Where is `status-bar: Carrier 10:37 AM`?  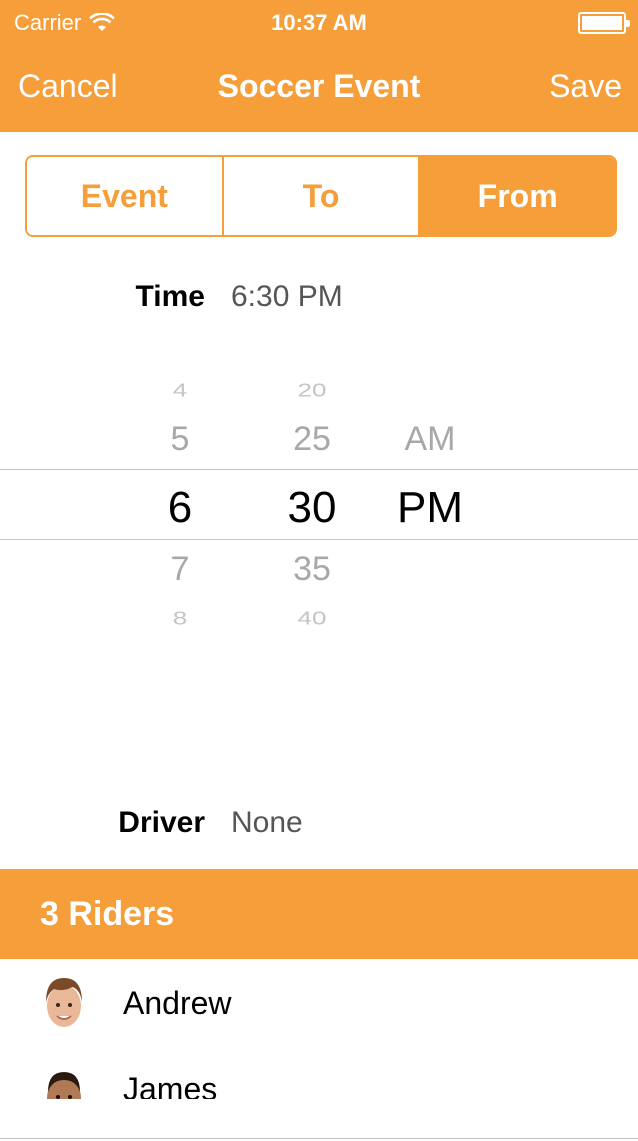
status-bar: Carrier 10:37 AM is located at coordinates (319, 22).